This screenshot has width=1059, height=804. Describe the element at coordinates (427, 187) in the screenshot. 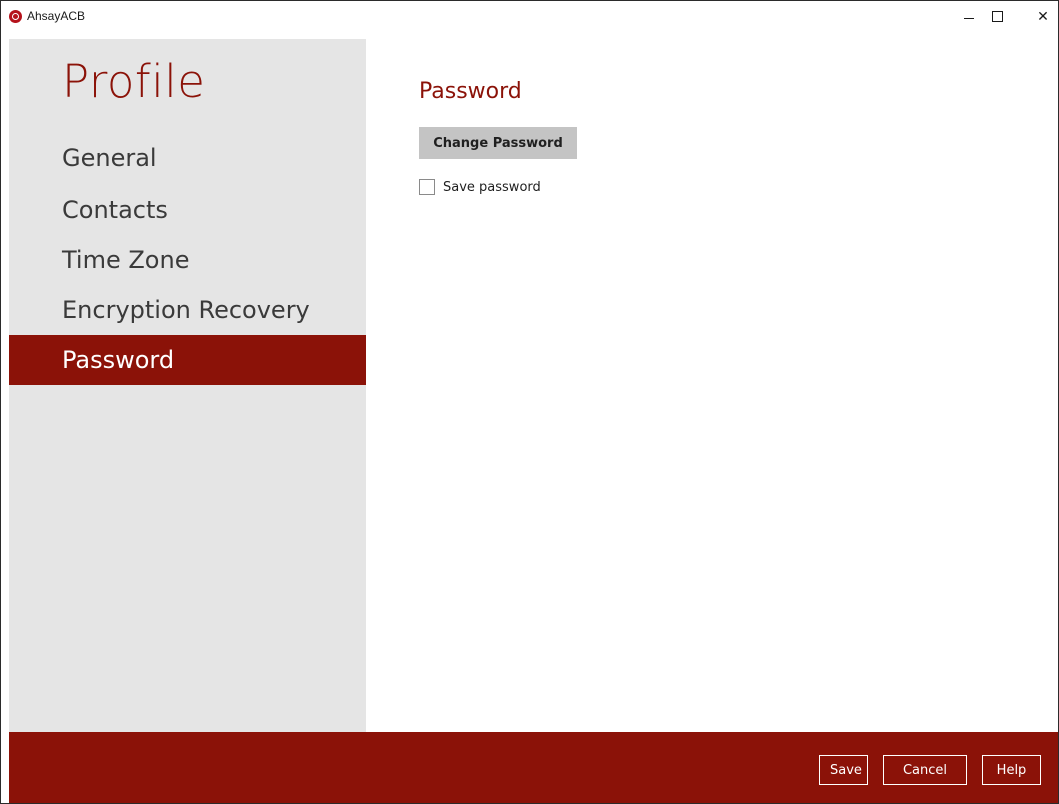

I see `save-password-checkbox` at that location.